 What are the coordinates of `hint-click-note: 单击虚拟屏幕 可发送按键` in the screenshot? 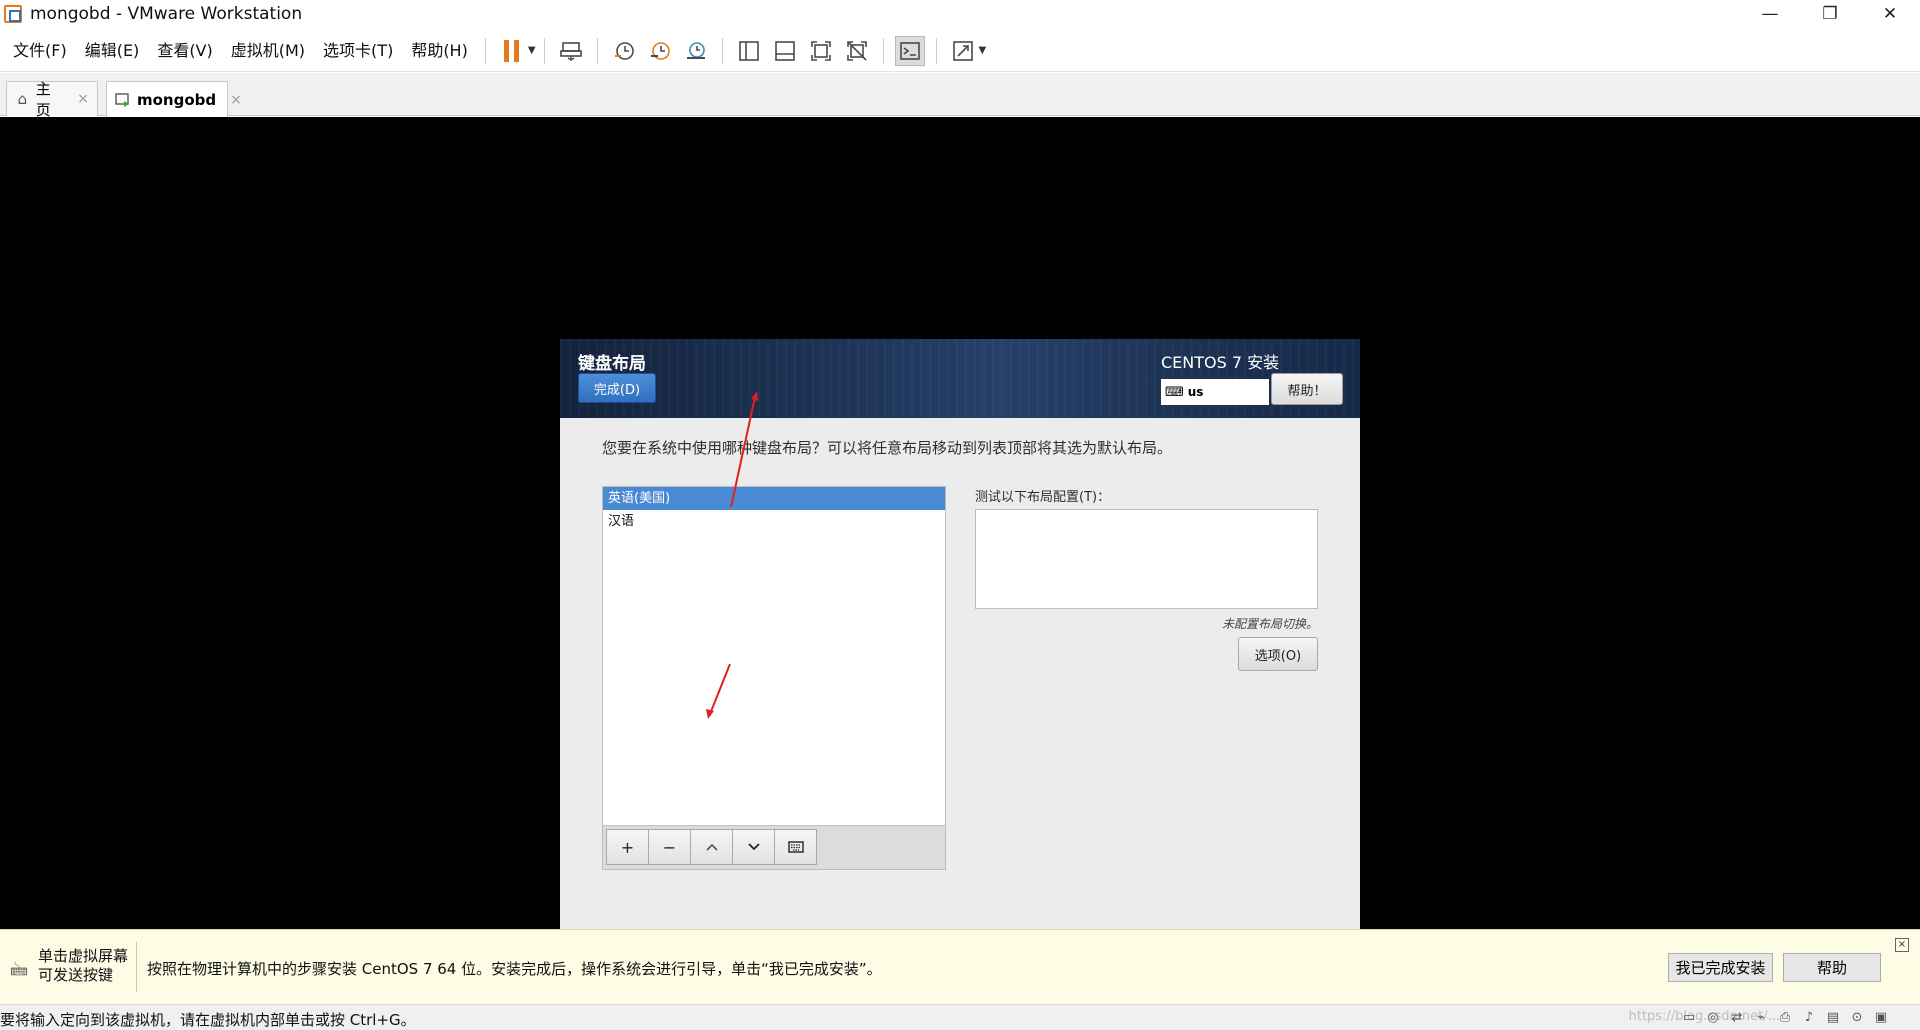 It's located at (83, 966).